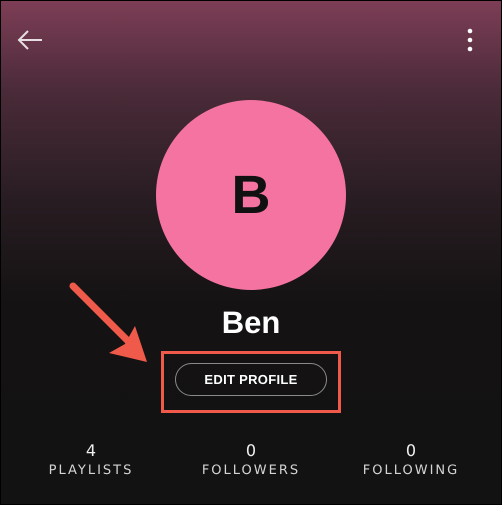 Image resolution: width=502 pixels, height=505 pixels. Describe the element at coordinates (411, 470) in the screenshot. I see `stat-label: FOLLOWING` at that location.